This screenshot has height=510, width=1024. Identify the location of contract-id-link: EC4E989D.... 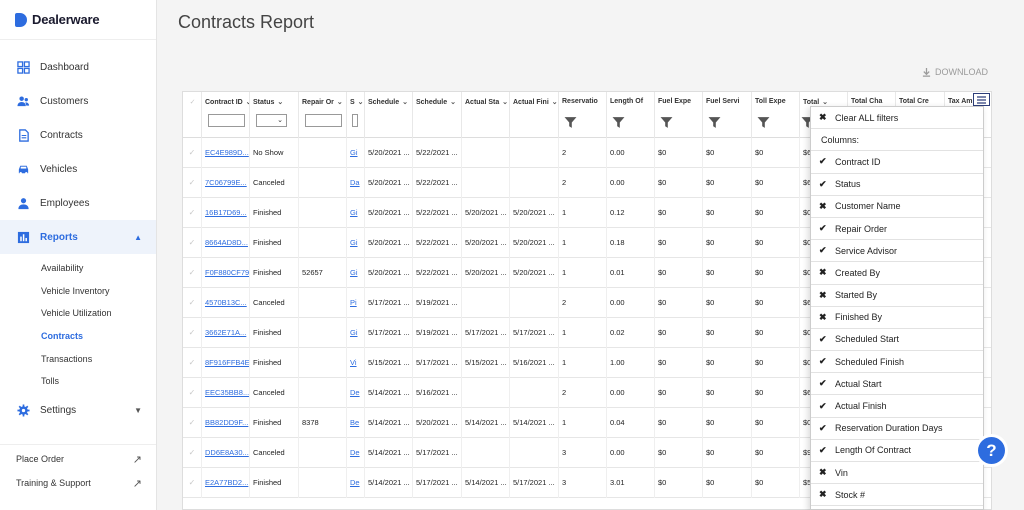
(226, 153).